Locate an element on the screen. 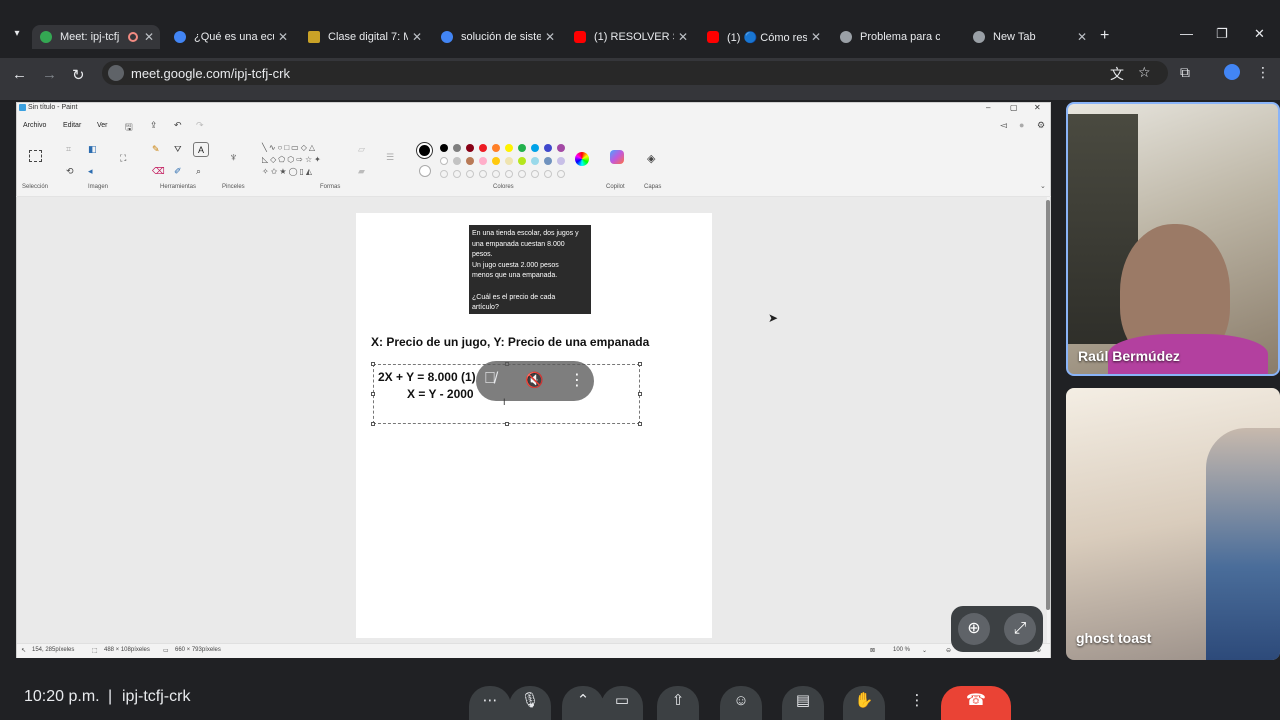  fullscreen-icon: ⤢ is located at coordinates (1020, 629).